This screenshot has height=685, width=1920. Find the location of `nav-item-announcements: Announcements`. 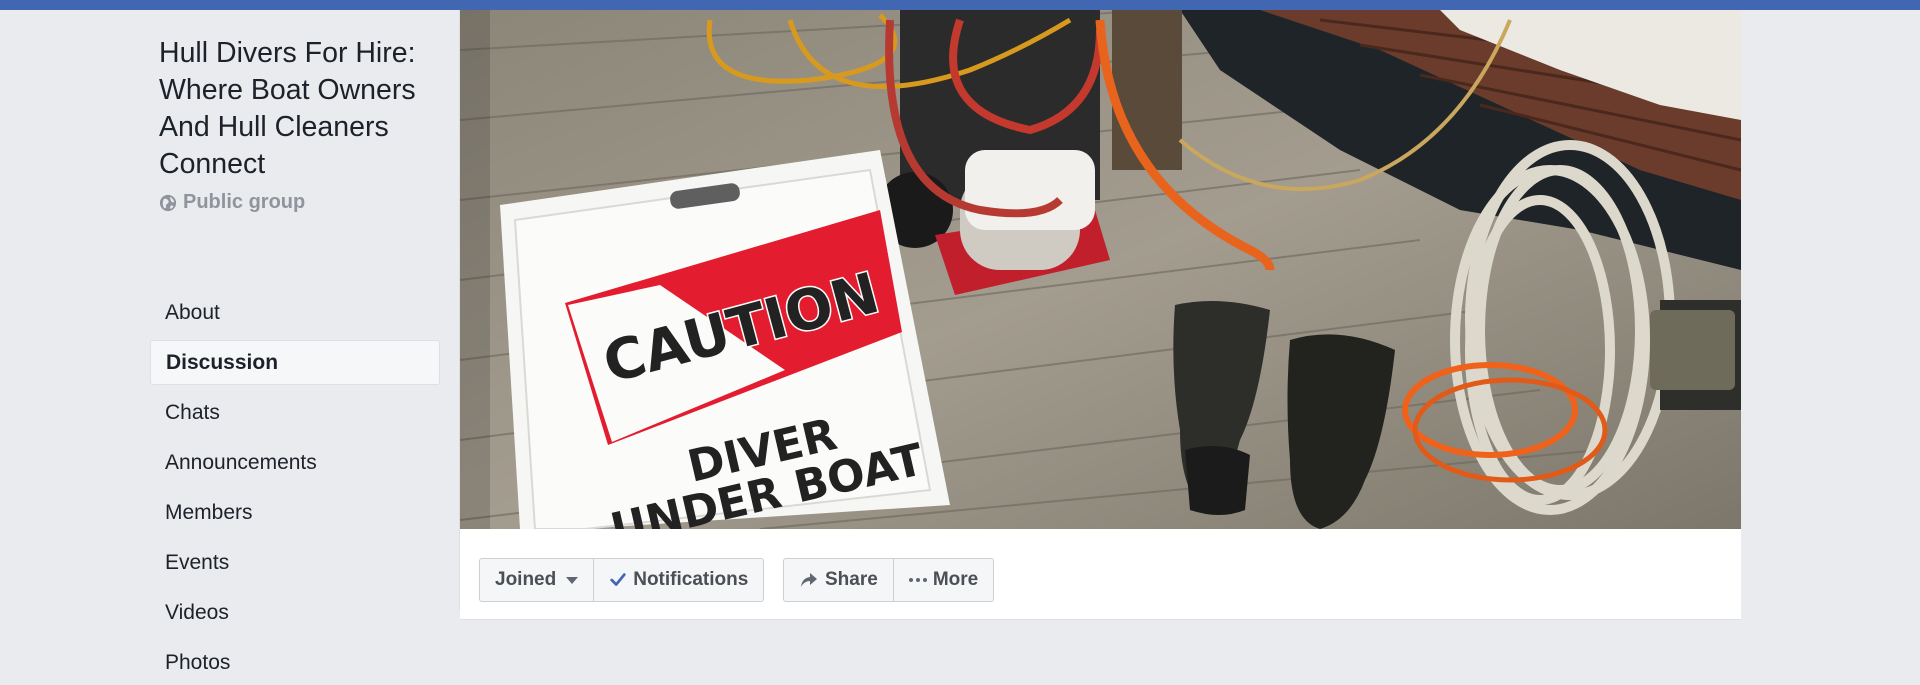

nav-item-announcements: Announcements is located at coordinates (295, 462).